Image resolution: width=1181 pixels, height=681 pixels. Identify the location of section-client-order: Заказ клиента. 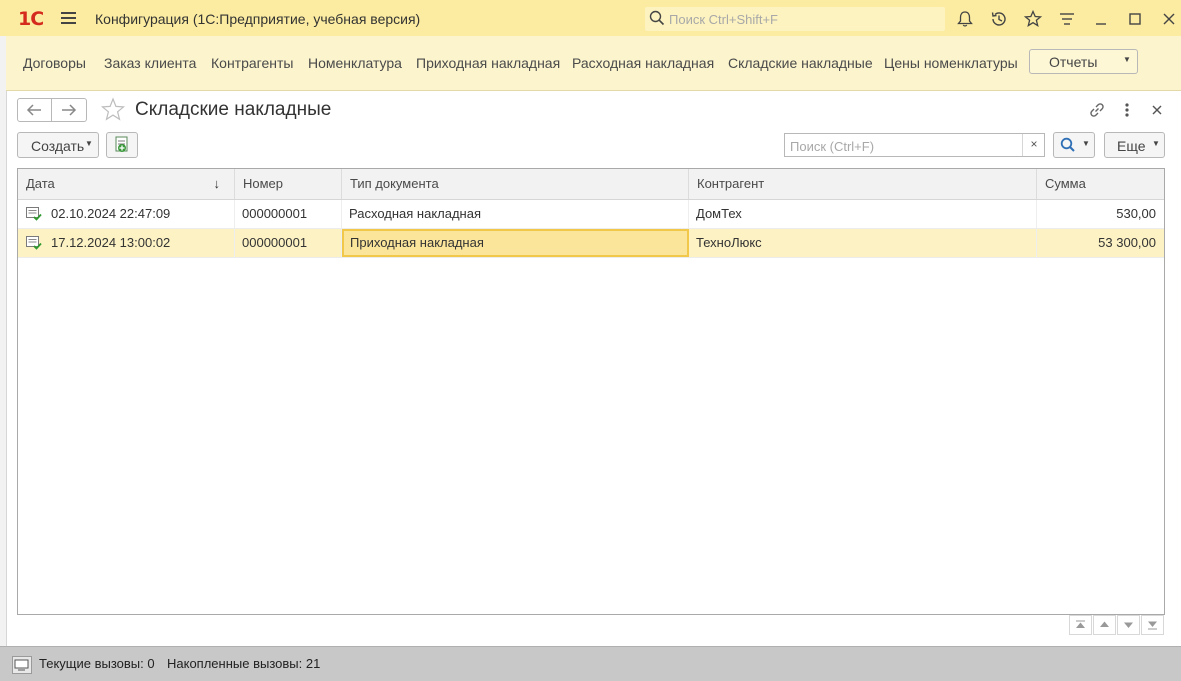
(150, 63).